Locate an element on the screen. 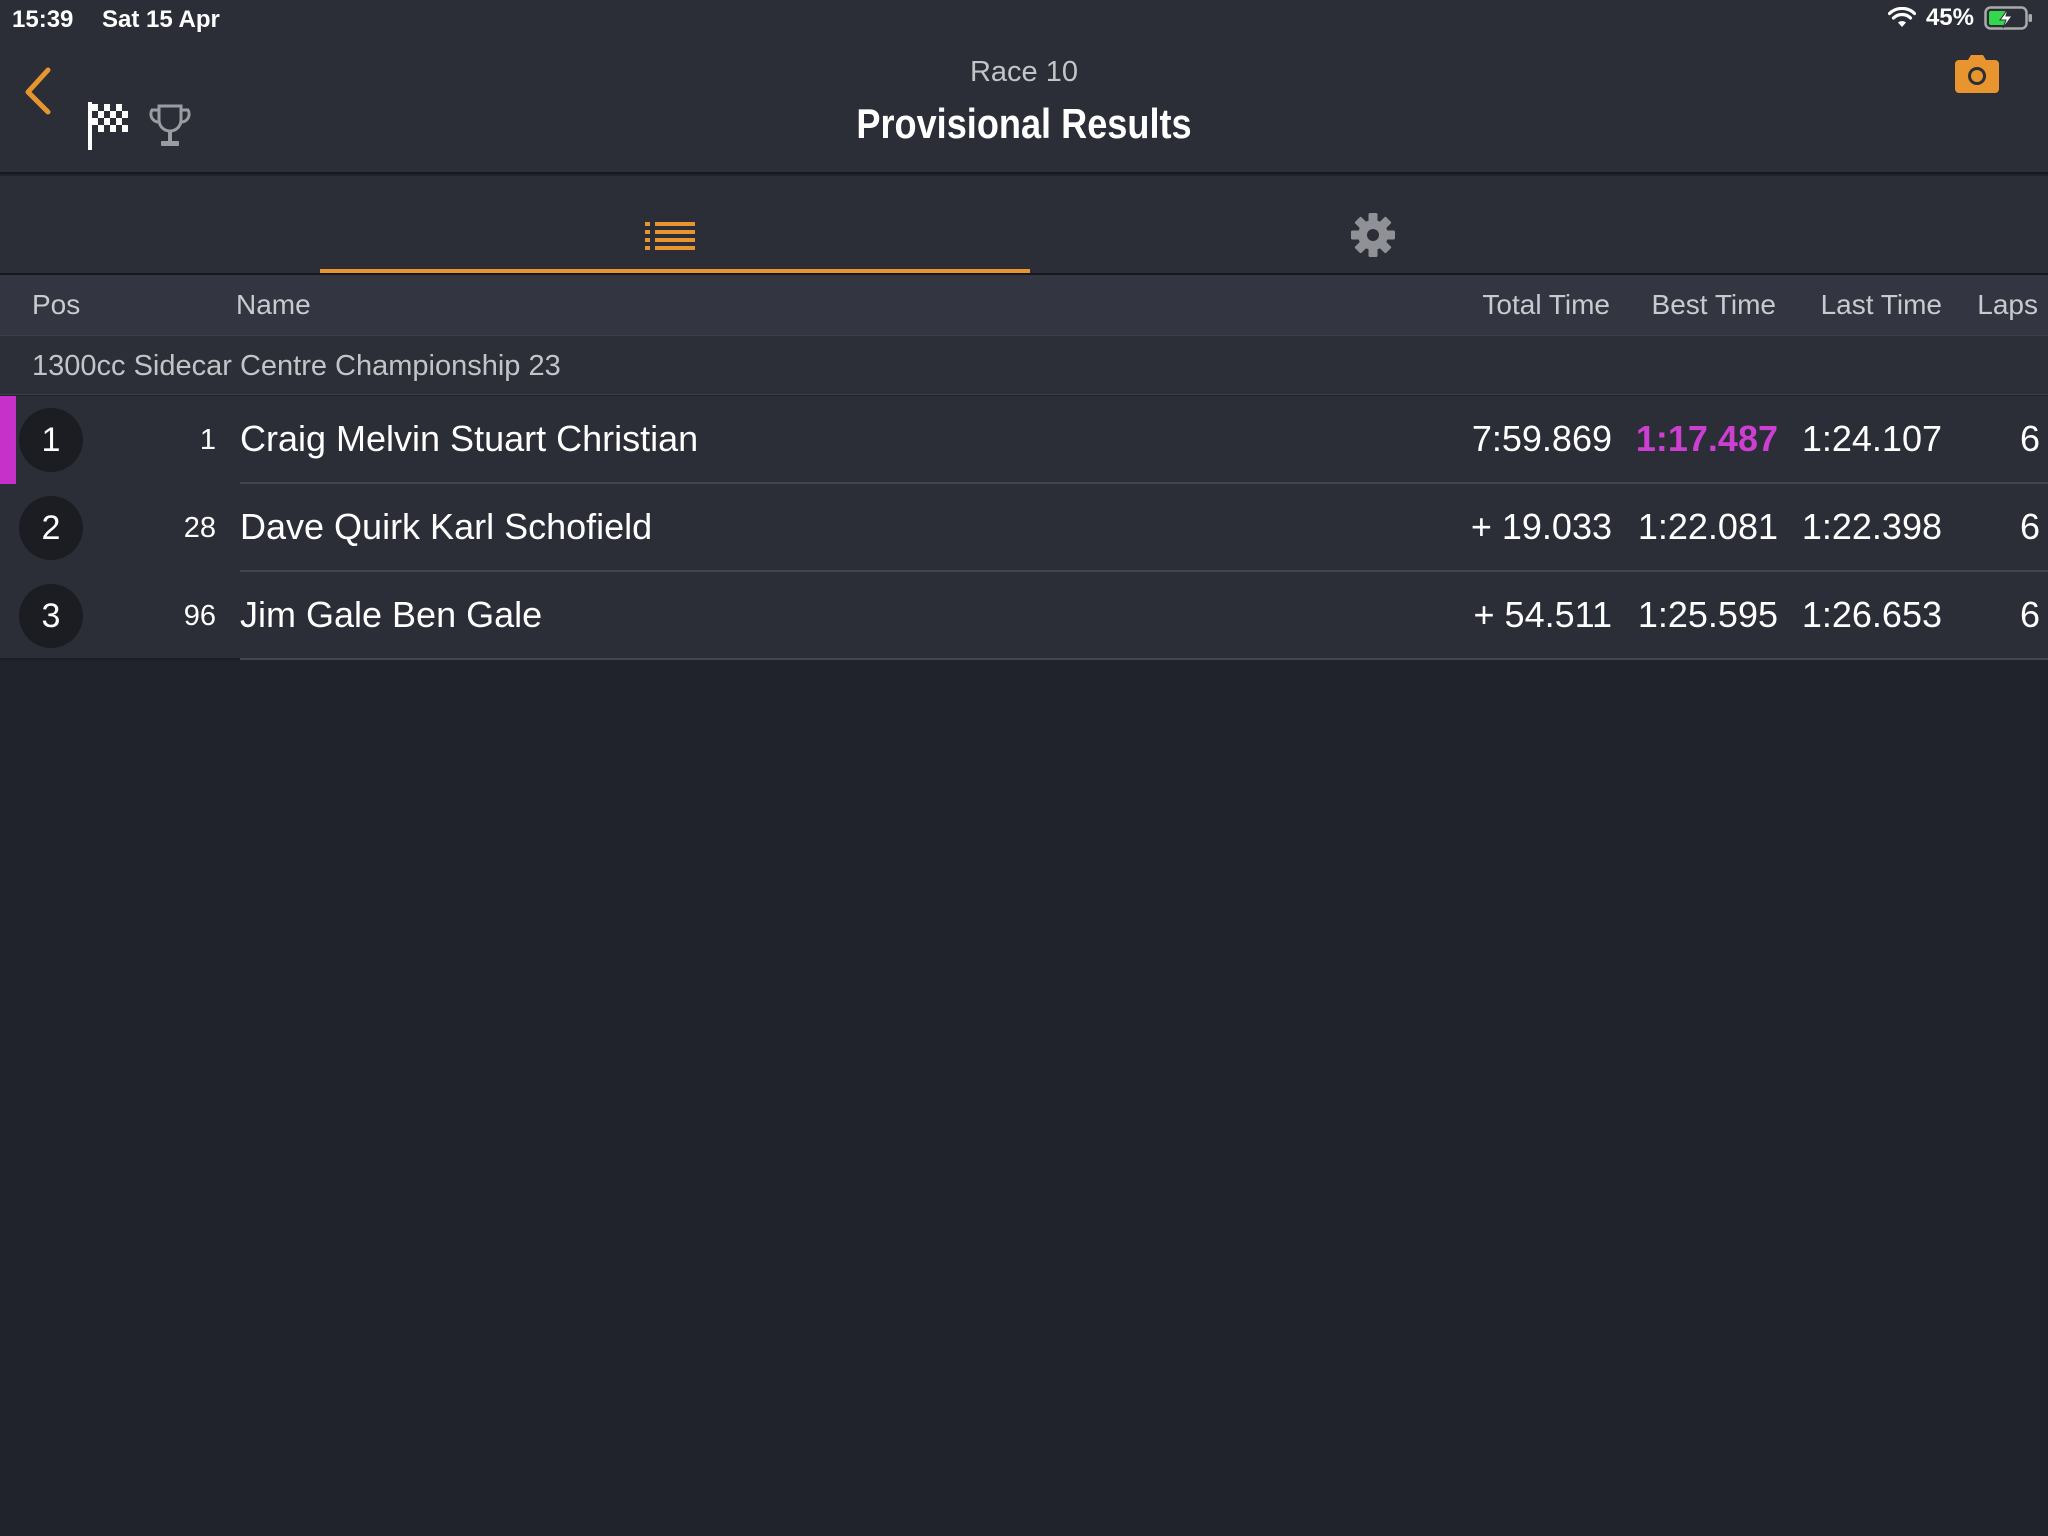  column-last-time: Last Time is located at coordinates (1881, 304).